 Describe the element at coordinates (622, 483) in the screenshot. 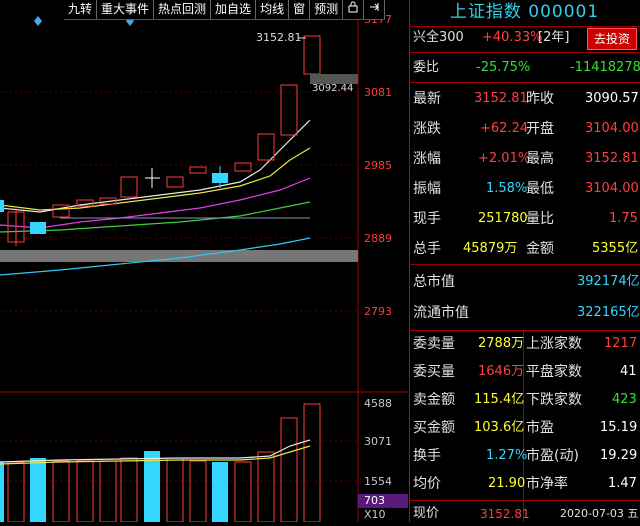

I see `stat-value: 1.47` at that location.